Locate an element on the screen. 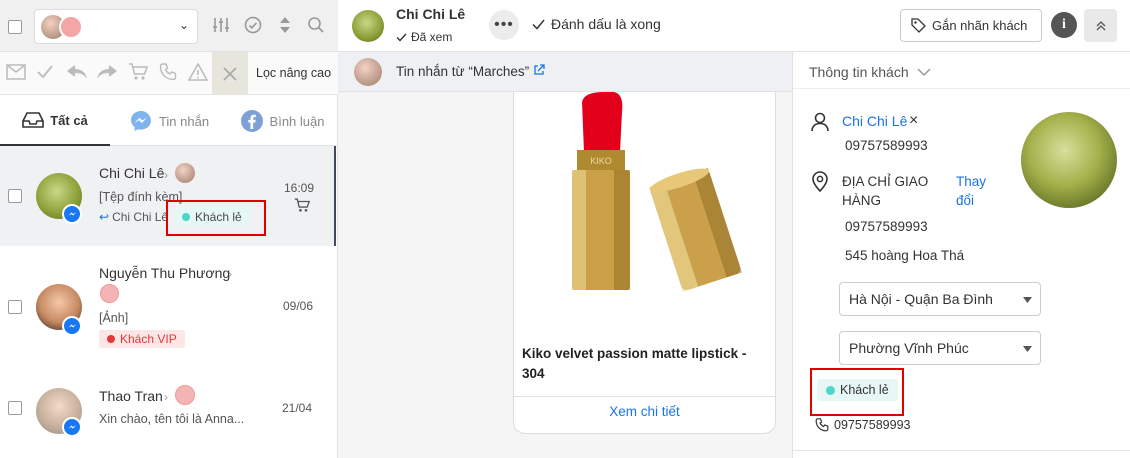 The width and height of the screenshot is (1130, 458). user-icon is located at coordinates (820, 123).